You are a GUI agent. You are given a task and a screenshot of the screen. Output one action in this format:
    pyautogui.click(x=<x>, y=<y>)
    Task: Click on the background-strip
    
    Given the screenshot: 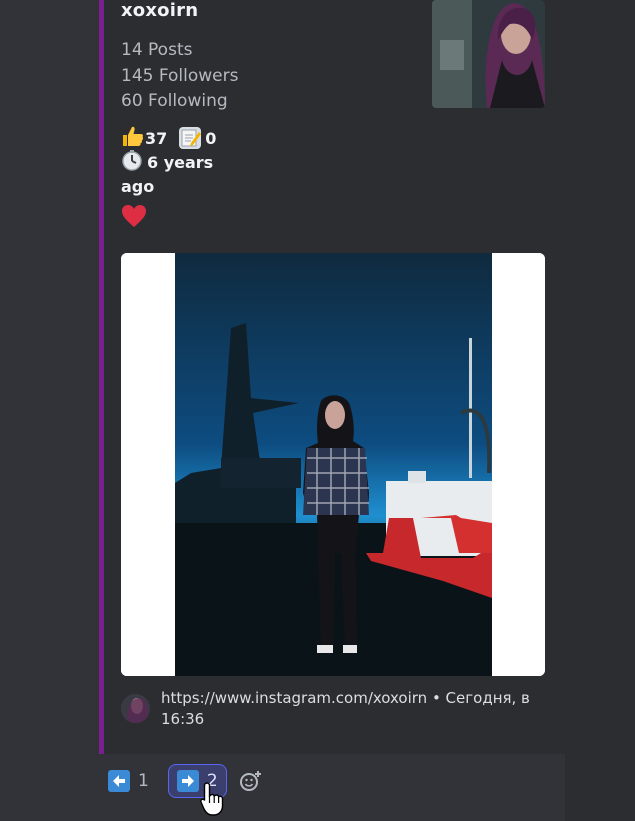 What is the action you would take?
    pyautogui.click(x=600, y=410)
    